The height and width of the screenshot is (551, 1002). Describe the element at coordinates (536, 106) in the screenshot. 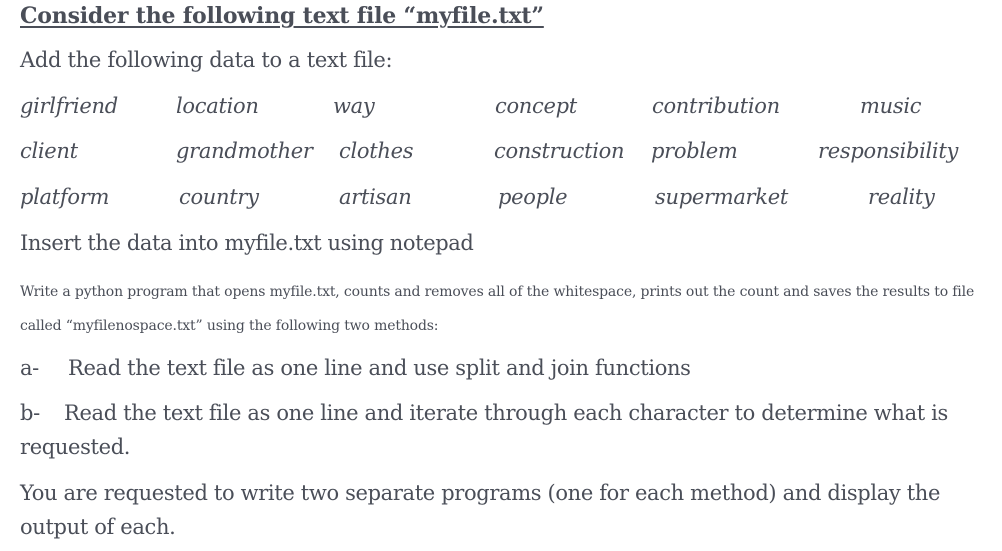

I see `word-cell: concept` at that location.